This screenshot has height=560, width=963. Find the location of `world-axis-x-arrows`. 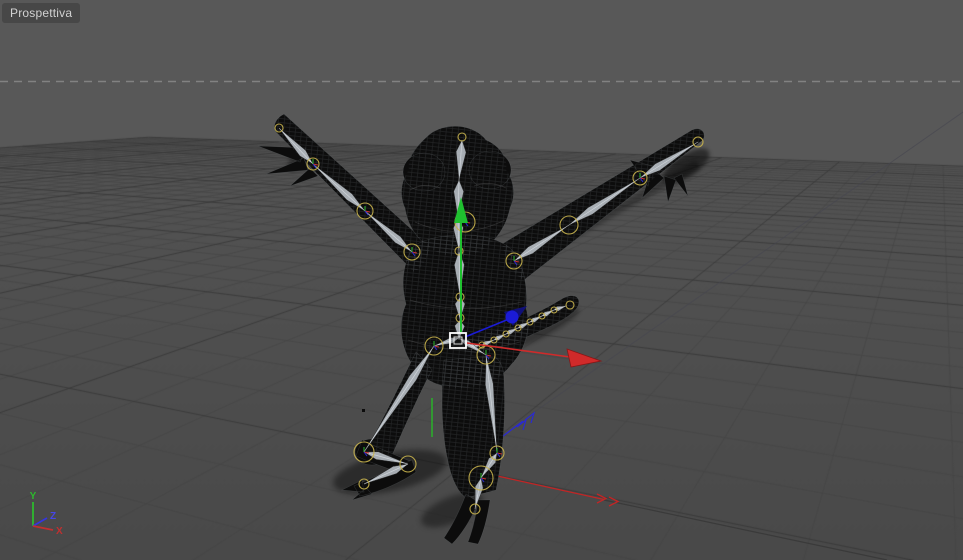

world-axis-x-arrows is located at coordinates (608, 500).